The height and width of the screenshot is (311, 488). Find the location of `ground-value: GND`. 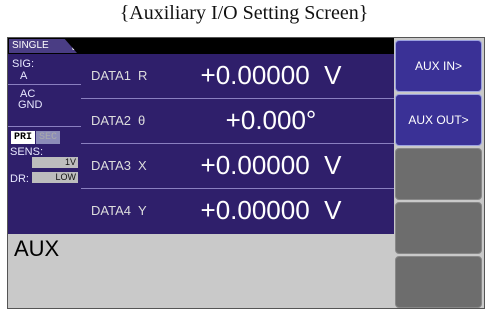

ground-value: GND is located at coordinates (30, 105).